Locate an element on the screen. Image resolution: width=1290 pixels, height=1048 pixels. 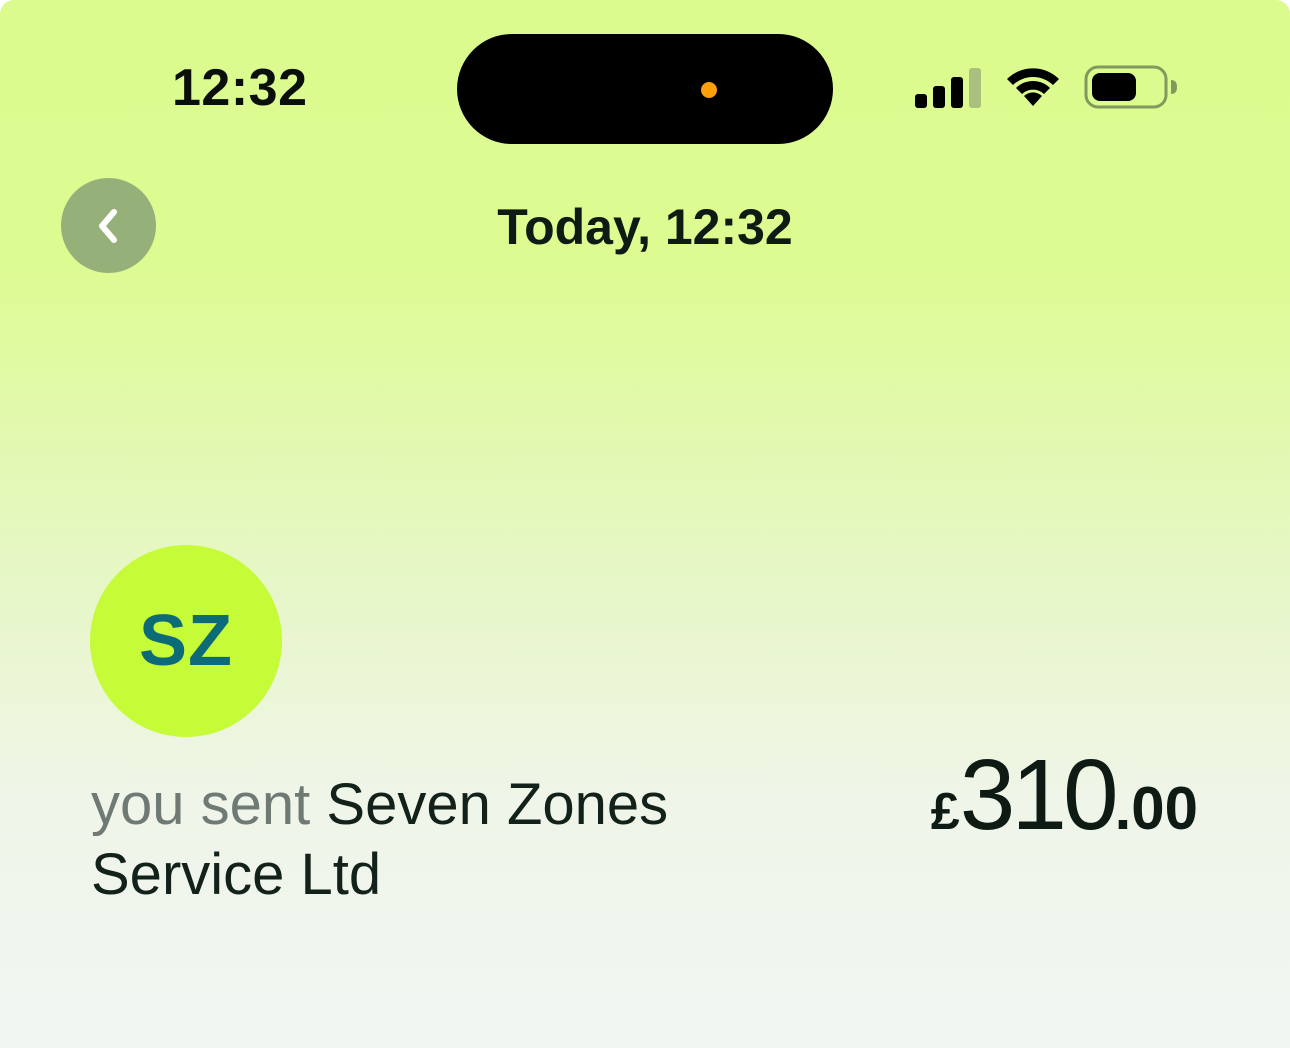
amount-major: 310 is located at coordinates (1039, 795).